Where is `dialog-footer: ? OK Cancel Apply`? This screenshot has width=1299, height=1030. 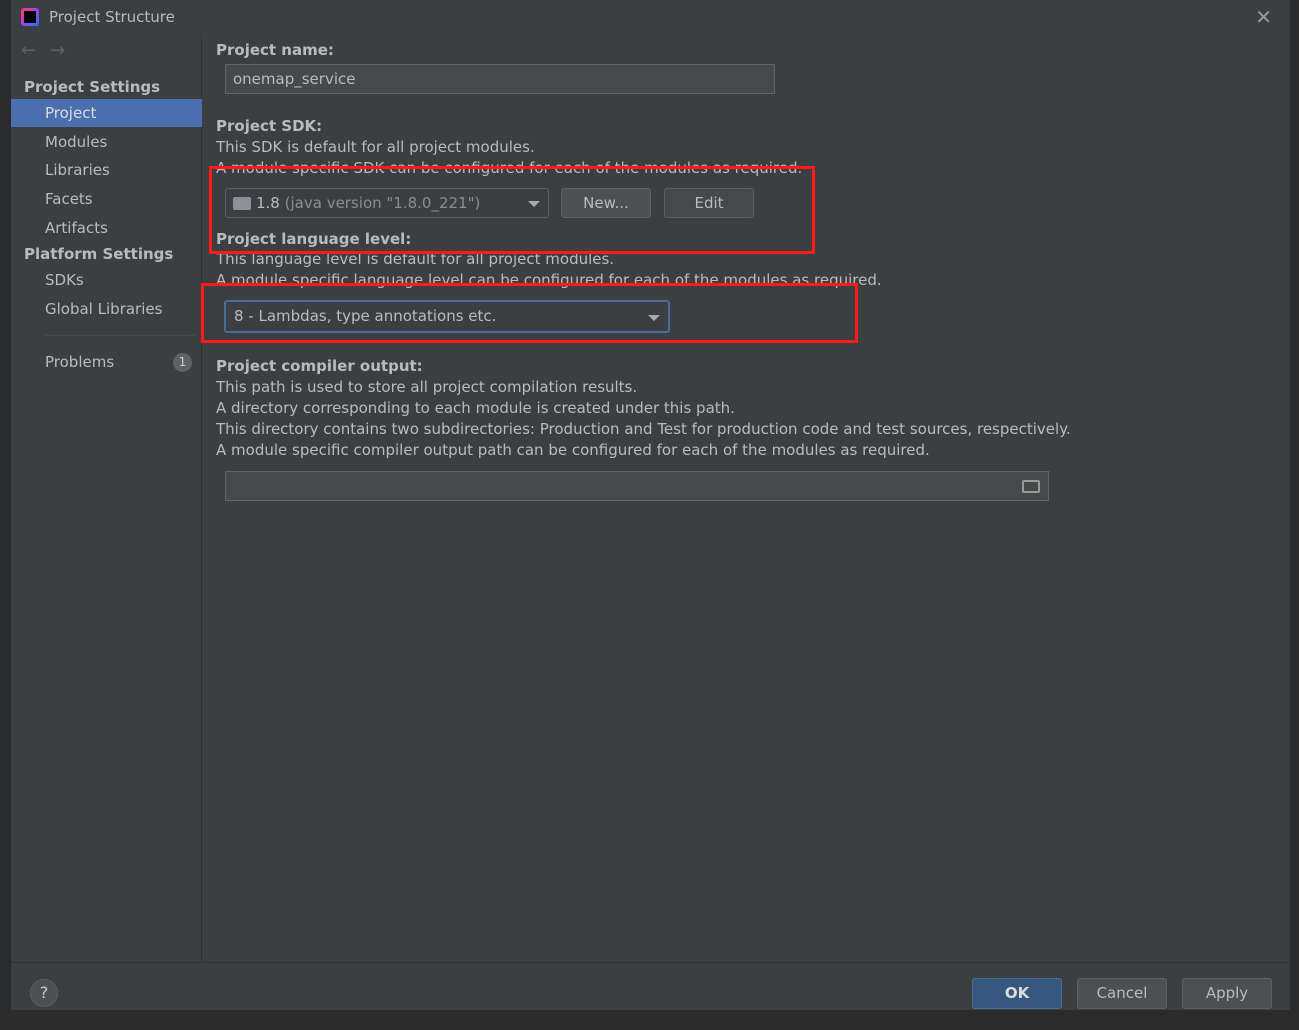
dialog-footer: ? OK Cancel Apply is located at coordinates (650, 986).